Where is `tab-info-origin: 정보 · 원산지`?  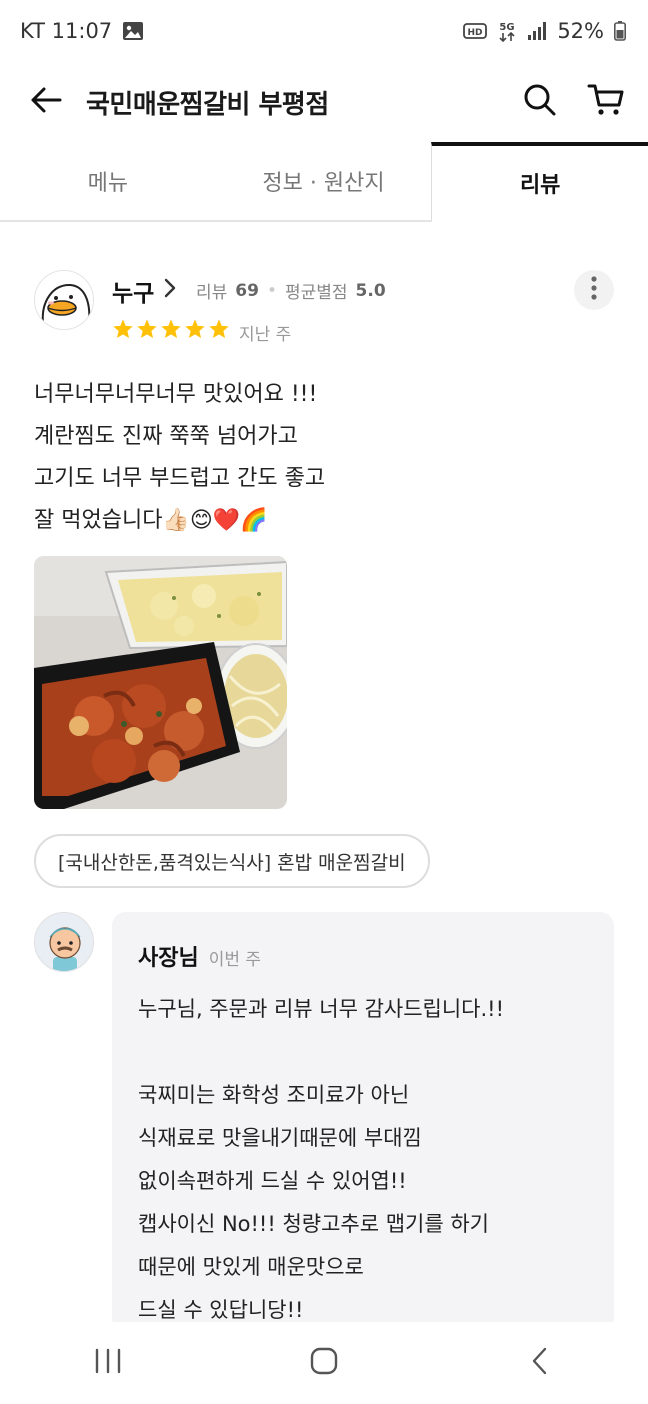 tab-info-origin: 정보 · 원산지 is located at coordinates (324, 181).